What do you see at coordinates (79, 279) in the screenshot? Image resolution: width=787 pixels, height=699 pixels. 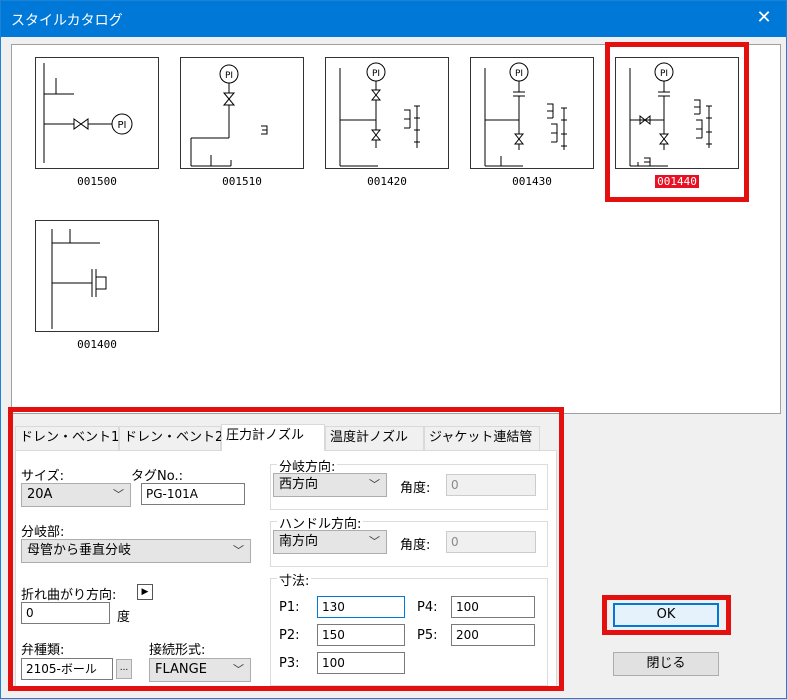 I see `pipe-diagram-icon` at bounding box center [79, 279].